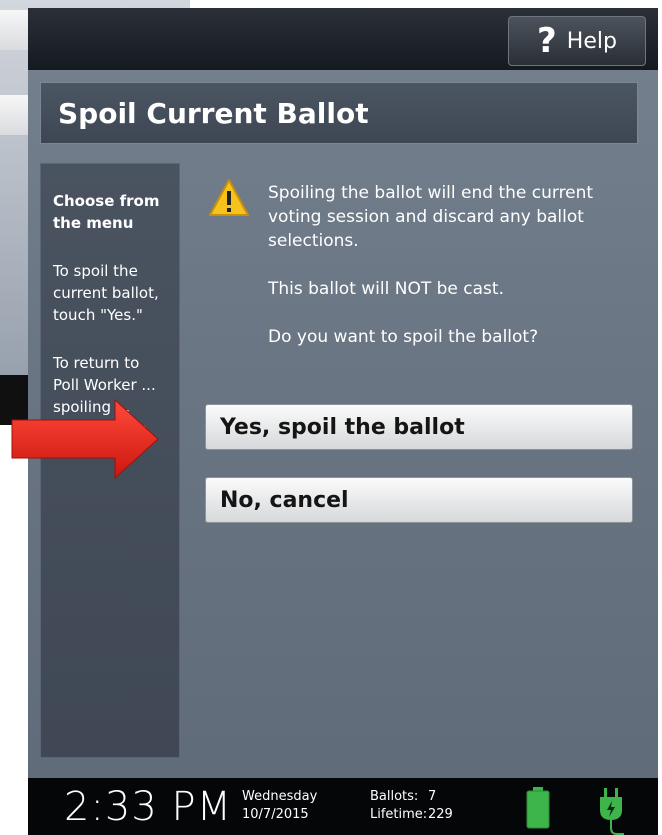 This screenshot has height=835, width=662. What do you see at coordinates (394, 796) in the screenshot?
I see `ballots-label: Ballots:` at bounding box center [394, 796].